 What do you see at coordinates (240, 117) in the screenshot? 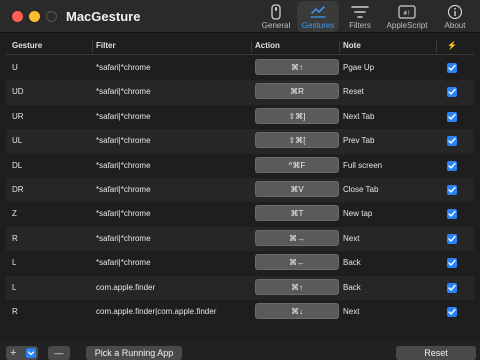
I see `table-row: UR *safari|*chrome ⇧⌘] Next Tab` at bounding box center [240, 117].